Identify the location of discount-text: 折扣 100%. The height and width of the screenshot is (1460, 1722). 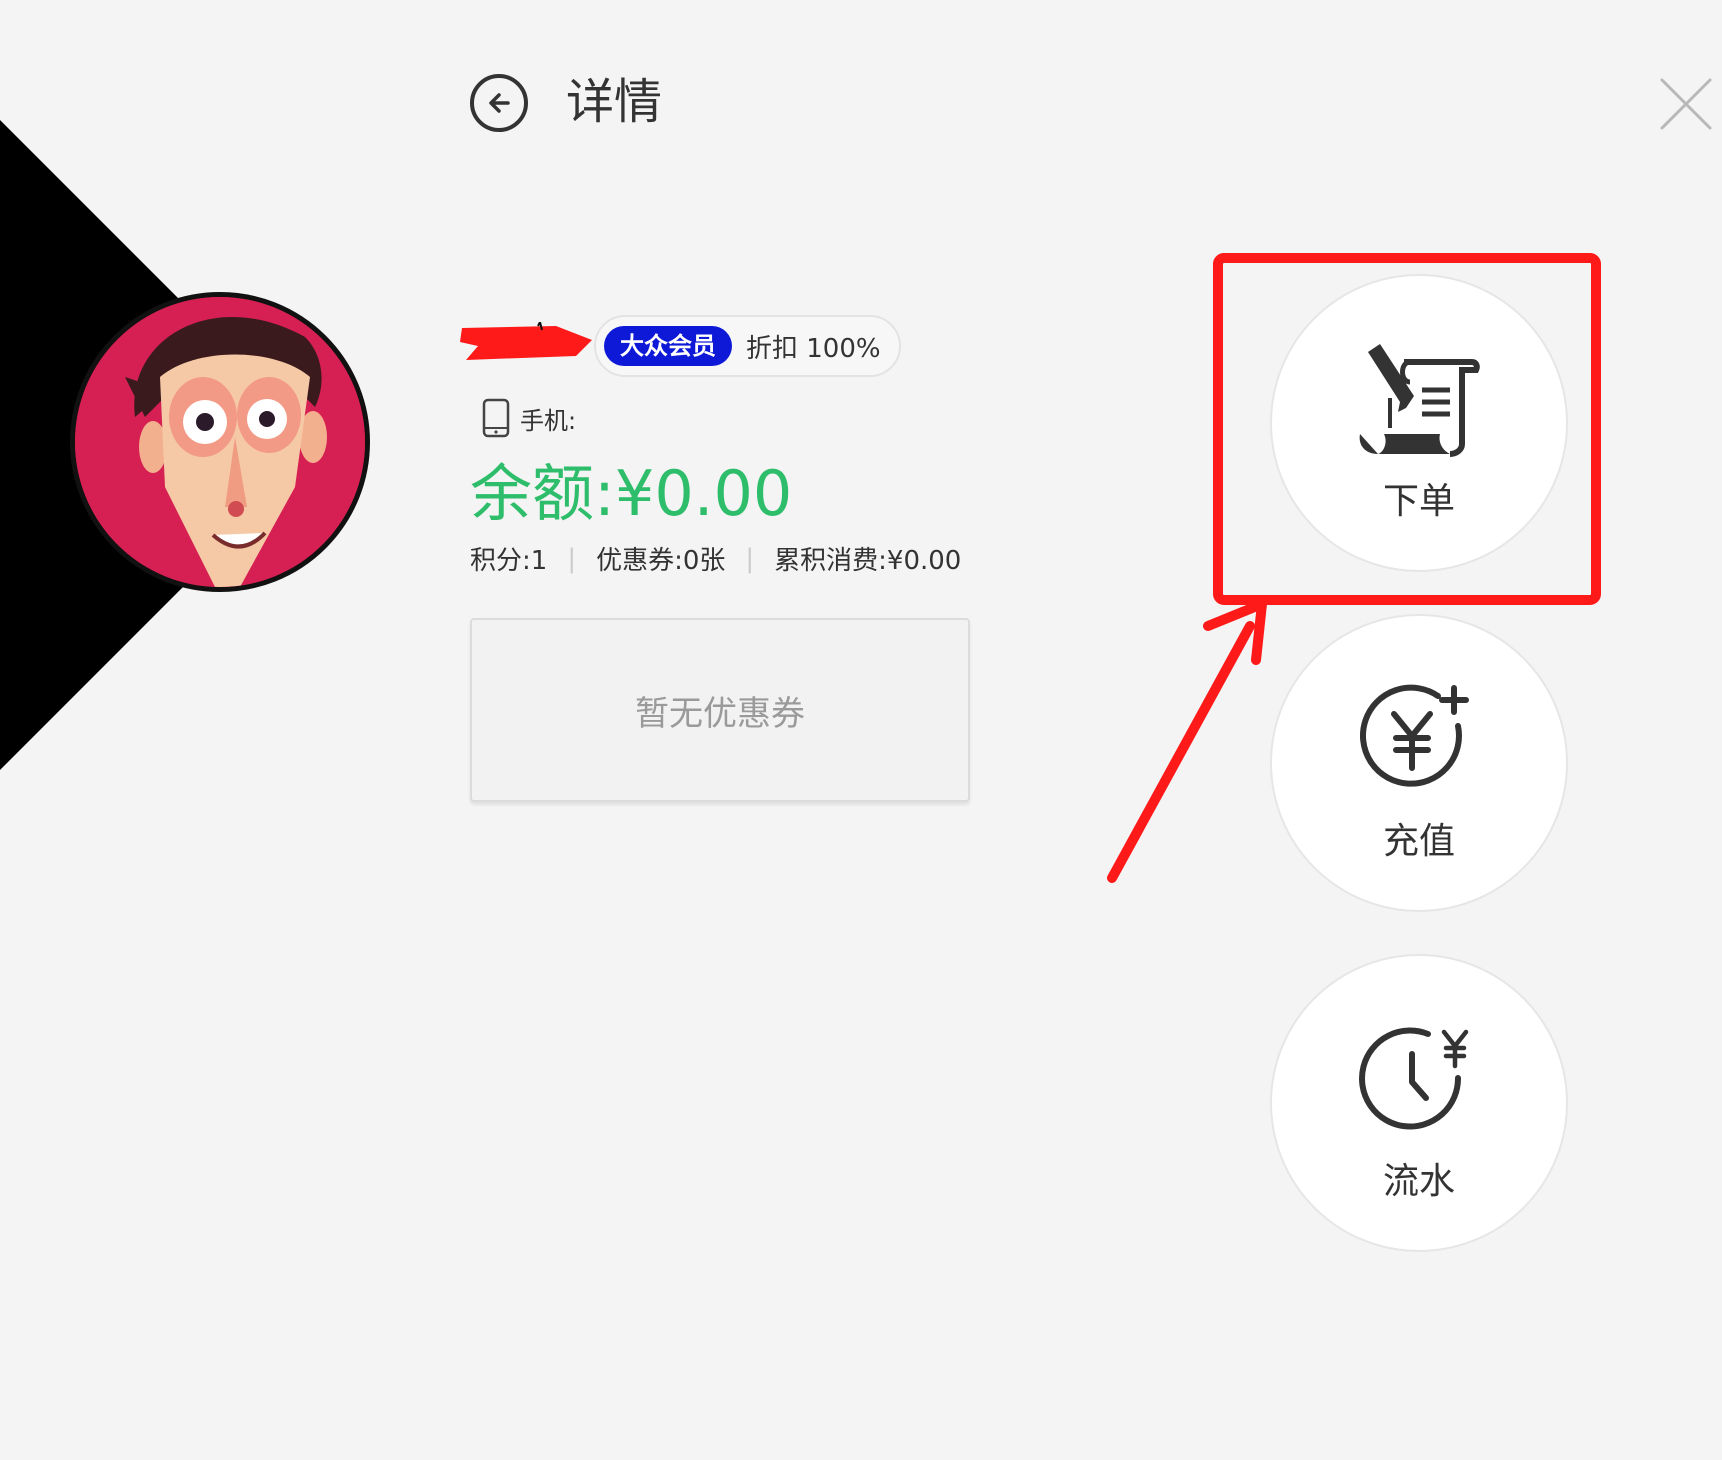
(813, 348).